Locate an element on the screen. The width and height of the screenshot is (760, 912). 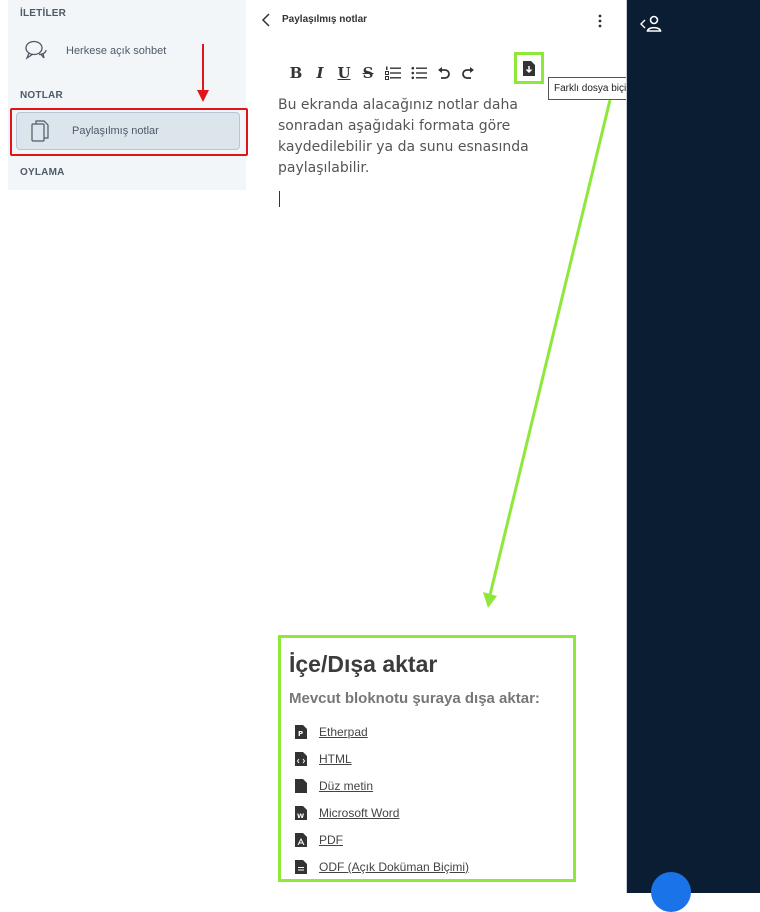
chat-bubbles-icon is located at coordinates (36, 50).